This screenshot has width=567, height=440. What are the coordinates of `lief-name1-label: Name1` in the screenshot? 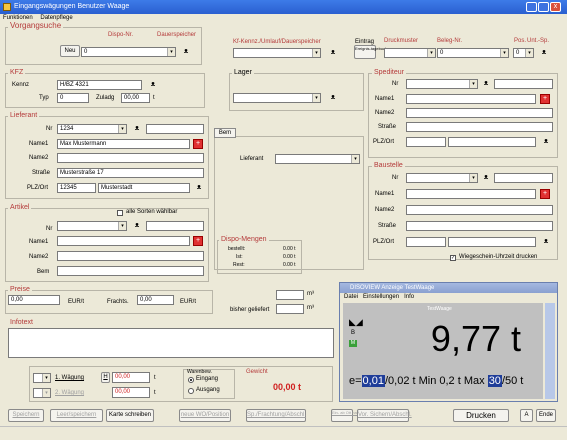 It's located at (39, 144).